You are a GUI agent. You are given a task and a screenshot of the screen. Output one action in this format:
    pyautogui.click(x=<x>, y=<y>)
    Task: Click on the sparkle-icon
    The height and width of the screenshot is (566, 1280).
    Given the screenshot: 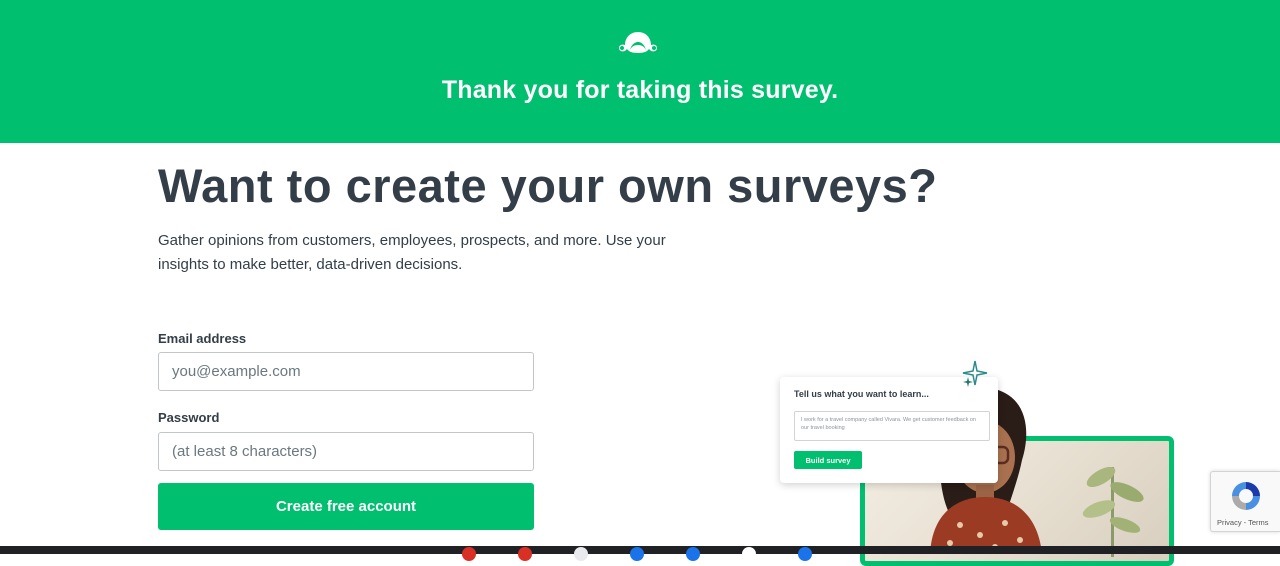 What is the action you would take?
    pyautogui.click(x=975, y=373)
    